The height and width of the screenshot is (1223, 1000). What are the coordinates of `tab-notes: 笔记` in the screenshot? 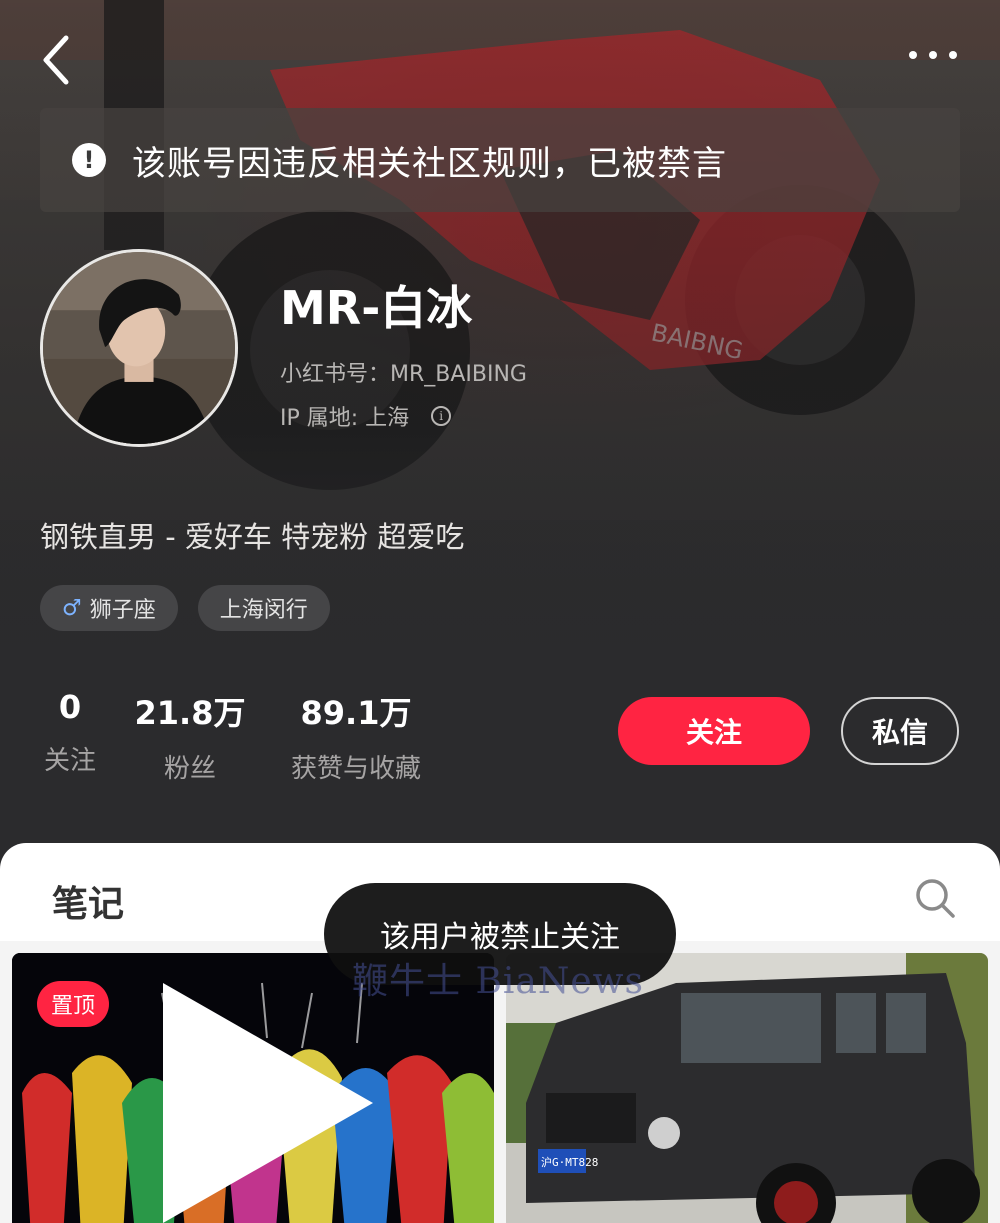 It's located at (88, 901).